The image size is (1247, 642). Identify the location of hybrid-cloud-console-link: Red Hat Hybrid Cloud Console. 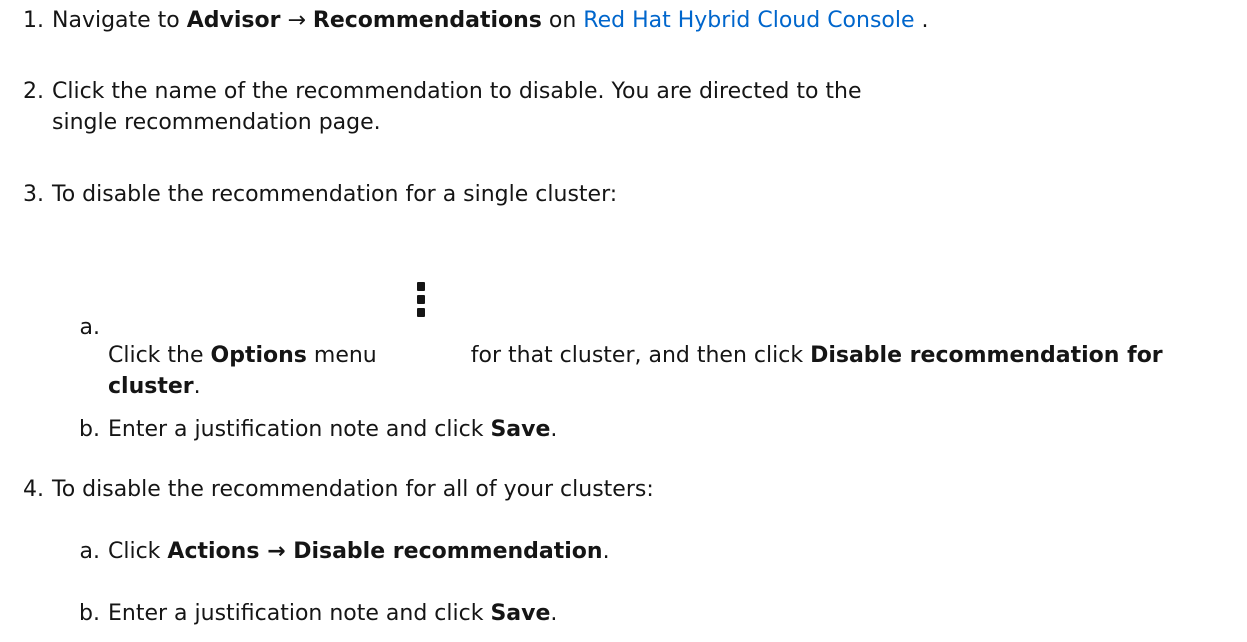
(748, 20).